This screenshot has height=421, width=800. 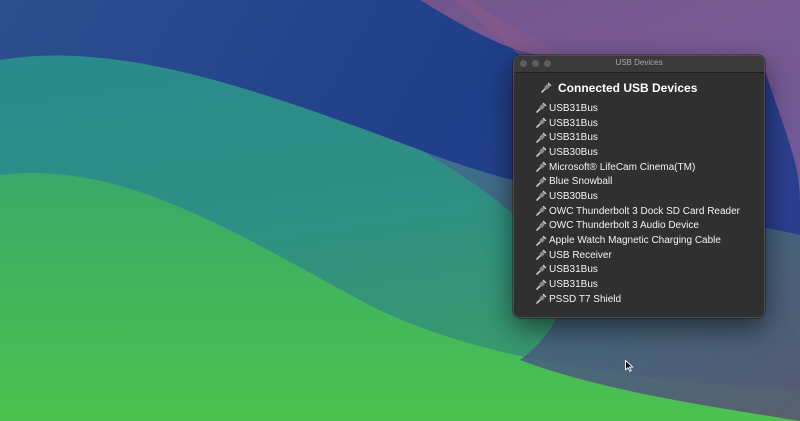 I want to click on device-list-item: Apple Watch Magnetic Charging Cable, so click(x=649, y=240).